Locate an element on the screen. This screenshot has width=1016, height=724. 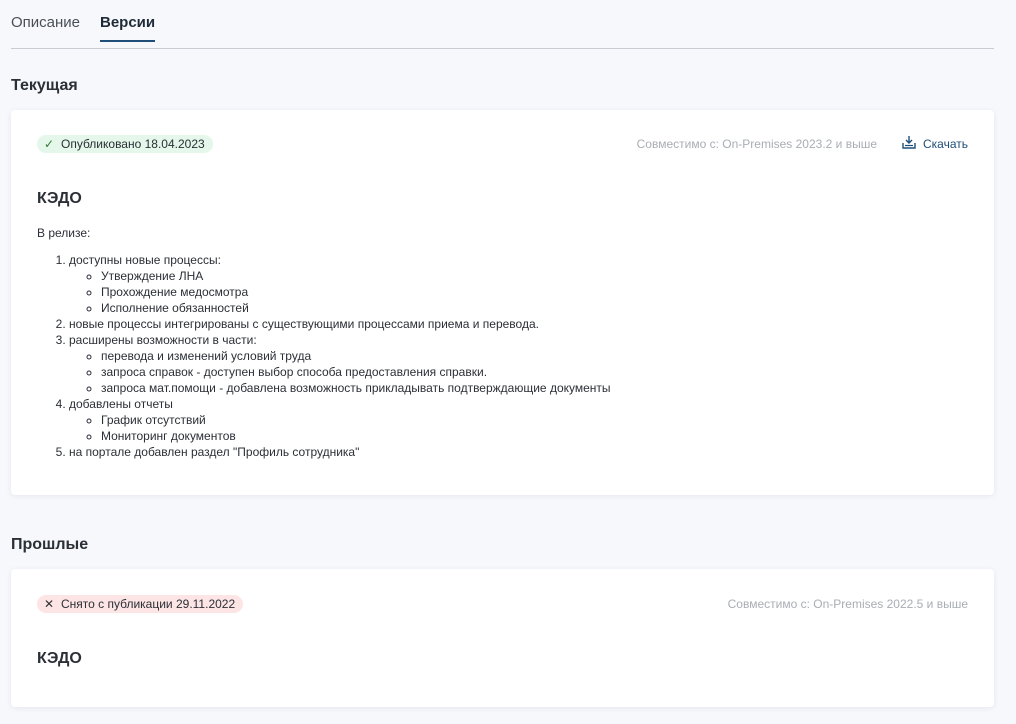
tabs-bar: Описание Версии is located at coordinates (502, 24).